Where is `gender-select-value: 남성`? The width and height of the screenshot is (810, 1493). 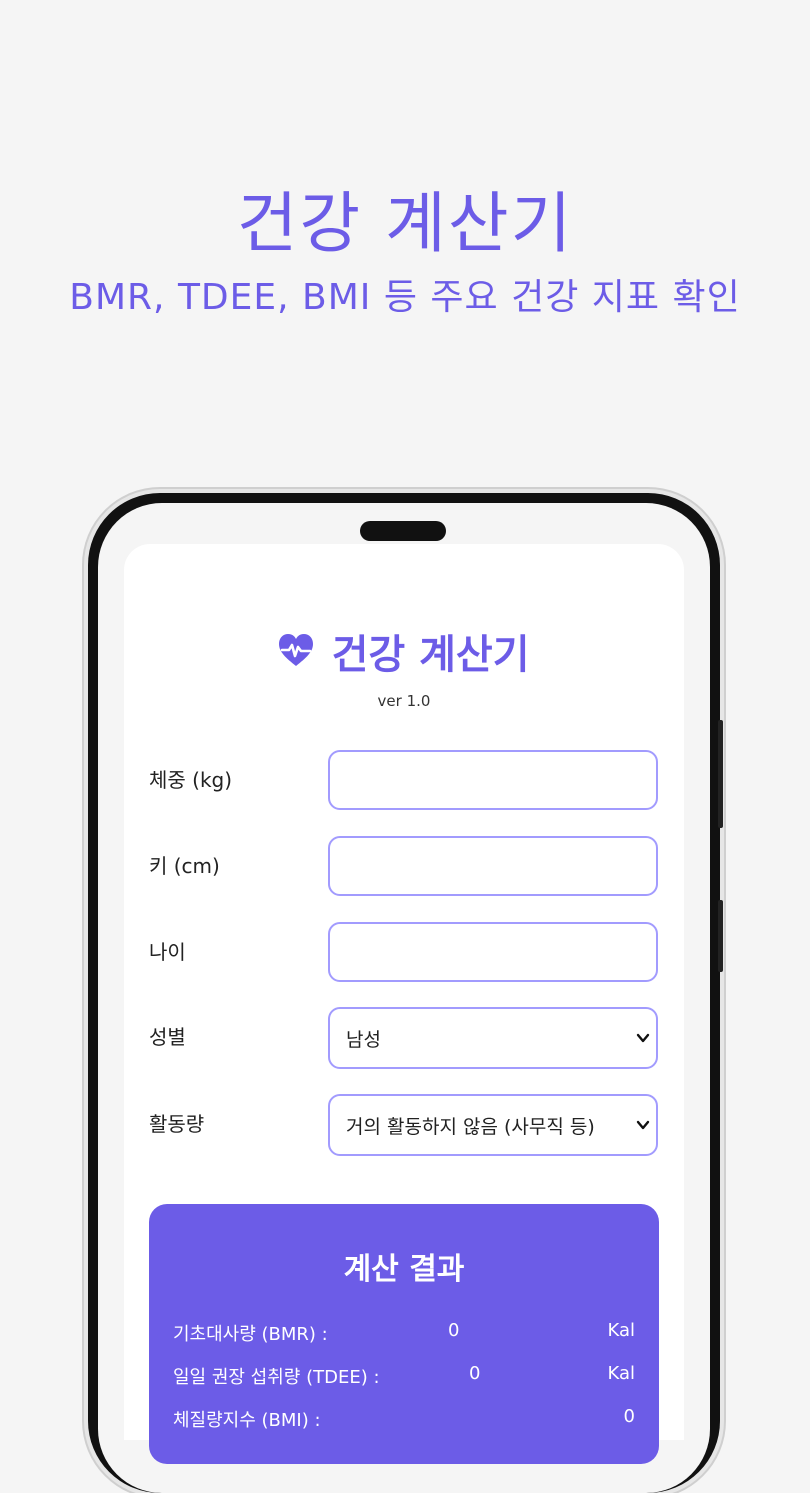 gender-select-value: 남성 is located at coordinates (363, 1040).